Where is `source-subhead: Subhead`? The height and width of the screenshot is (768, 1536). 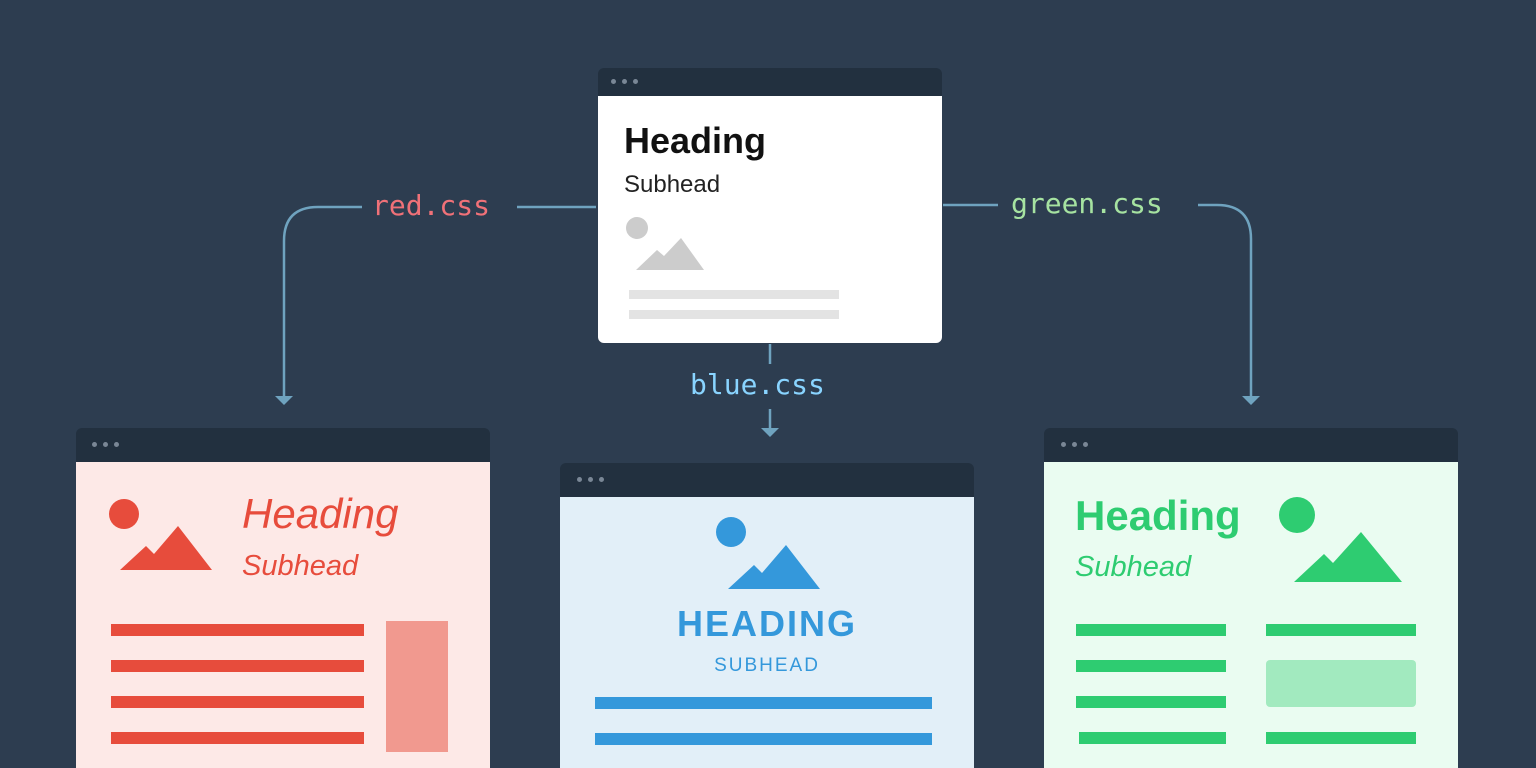 source-subhead: Subhead is located at coordinates (672, 184).